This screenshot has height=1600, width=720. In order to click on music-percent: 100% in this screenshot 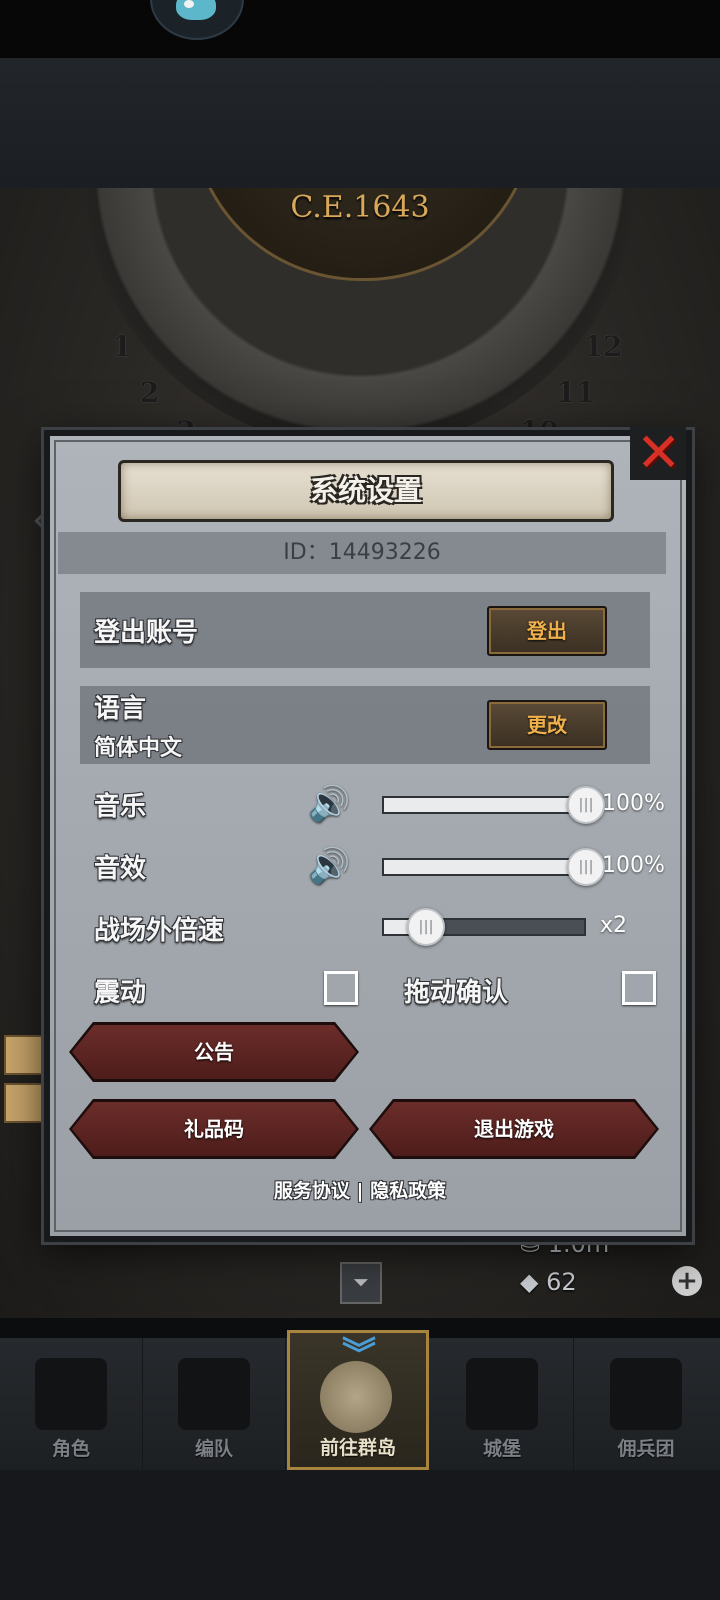, I will do `click(633, 803)`.